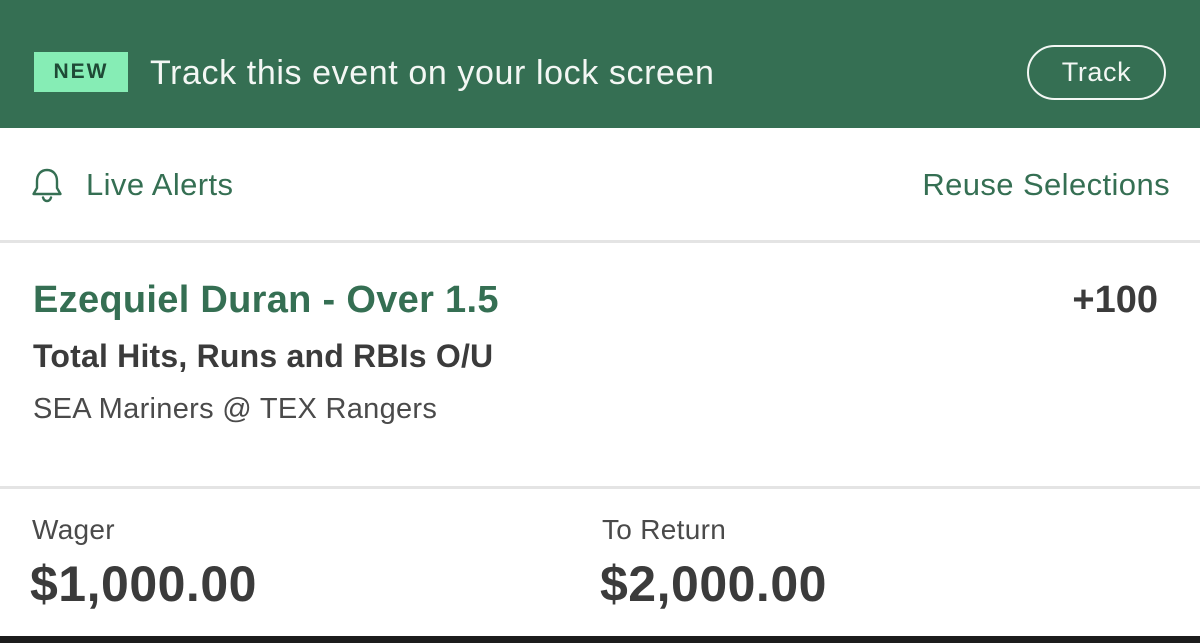 This screenshot has width=1200, height=643. I want to click on reuse-selections-link: Reuse Selections, so click(1046, 185).